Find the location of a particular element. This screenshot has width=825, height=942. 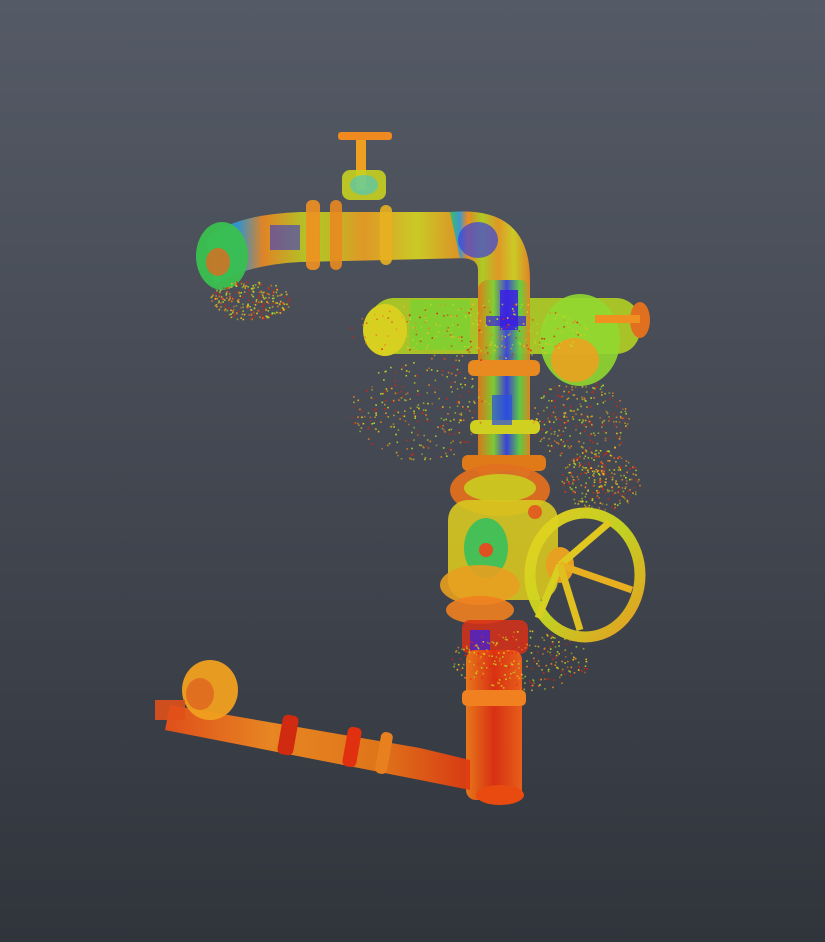

lower-vertical-pipe is located at coordinates (494, 725).